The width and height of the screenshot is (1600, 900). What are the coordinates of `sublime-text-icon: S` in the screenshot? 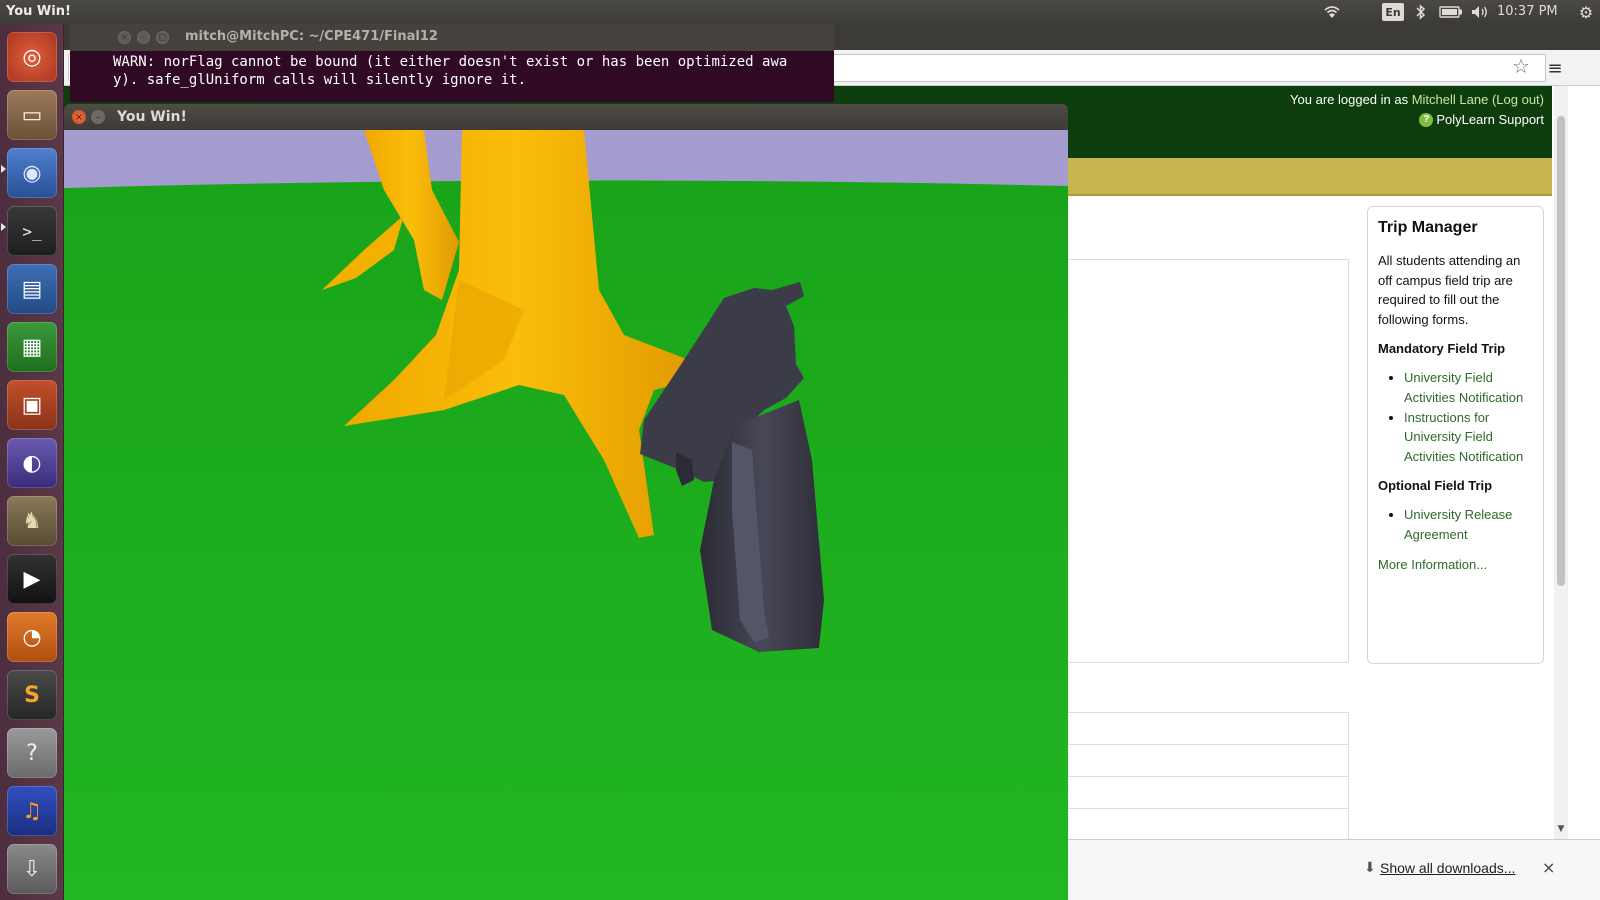 It's located at (32, 695).